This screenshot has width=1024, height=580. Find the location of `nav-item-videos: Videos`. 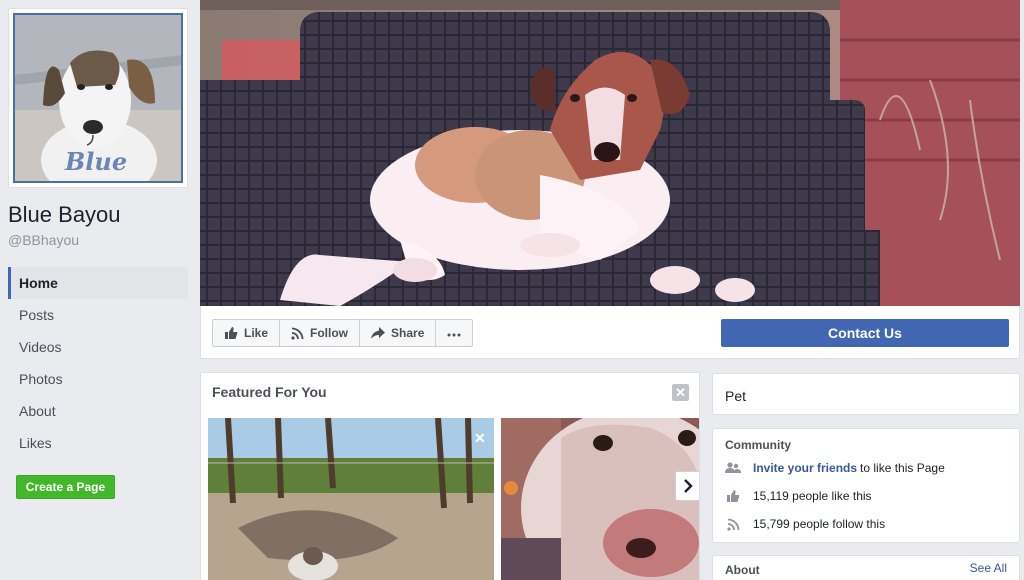

nav-item-videos: Videos is located at coordinates (98, 347).